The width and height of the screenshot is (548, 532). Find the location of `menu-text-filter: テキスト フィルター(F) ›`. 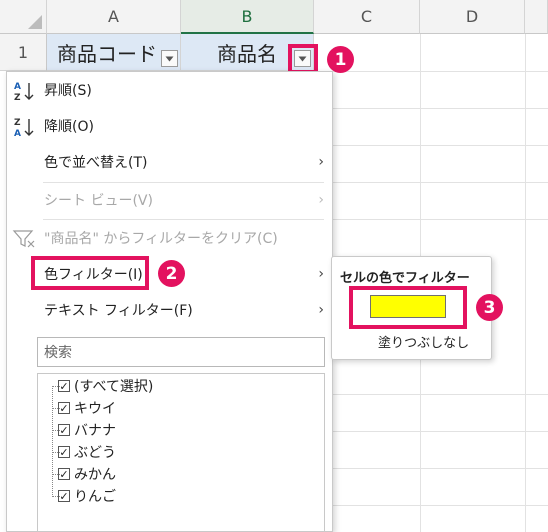

menu-text-filter: テキスト フィルター(F) › is located at coordinates (169, 310).